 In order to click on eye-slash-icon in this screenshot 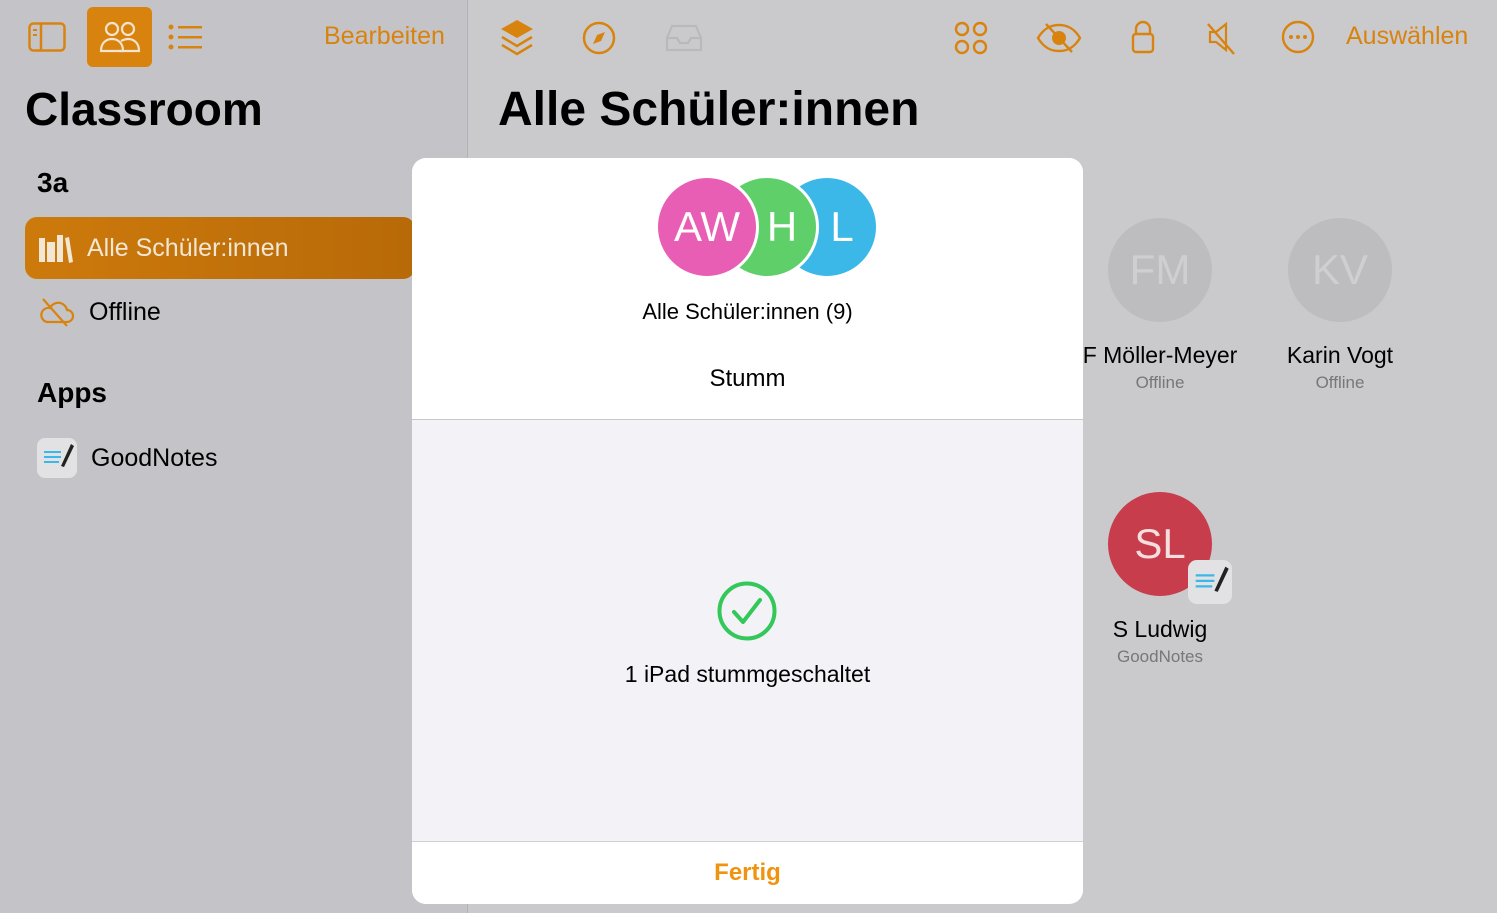, I will do `click(1059, 38)`.